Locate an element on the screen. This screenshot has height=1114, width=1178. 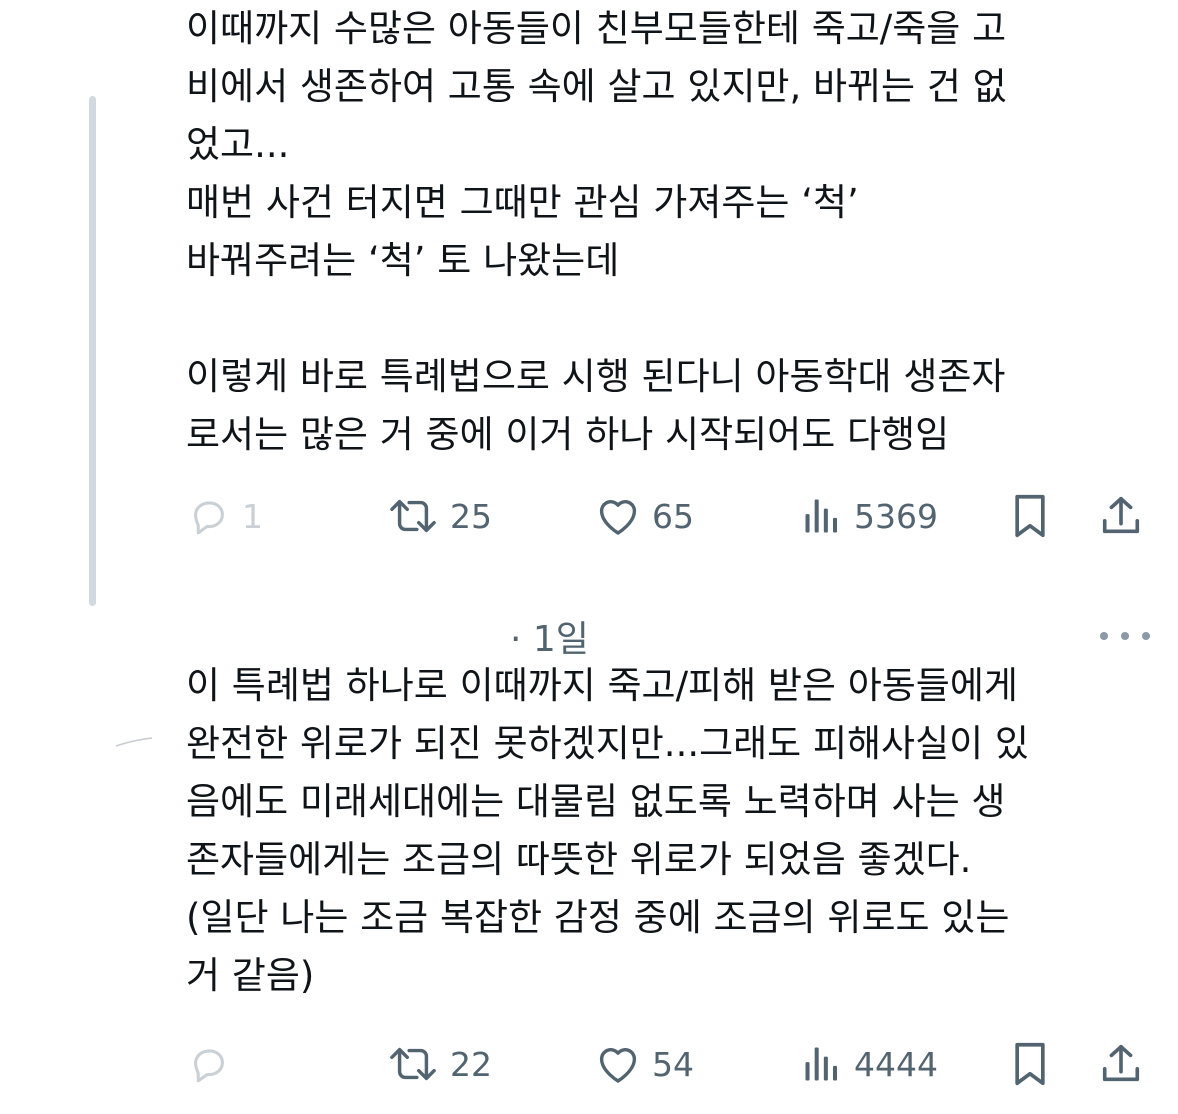
views-button: 5369 is located at coordinates (869, 516).